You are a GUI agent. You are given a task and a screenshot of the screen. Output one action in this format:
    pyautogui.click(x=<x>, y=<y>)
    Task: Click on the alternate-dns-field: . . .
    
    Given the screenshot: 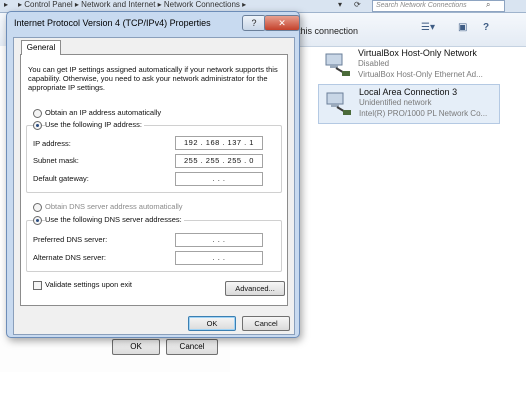 What is the action you would take?
    pyautogui.click(x=219, y=258)
    